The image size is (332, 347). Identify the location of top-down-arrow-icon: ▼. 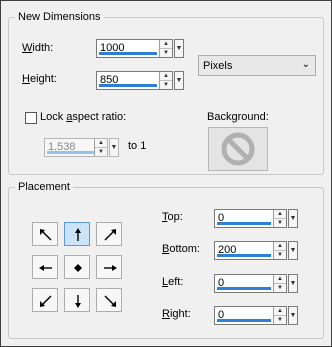
(280, 223).